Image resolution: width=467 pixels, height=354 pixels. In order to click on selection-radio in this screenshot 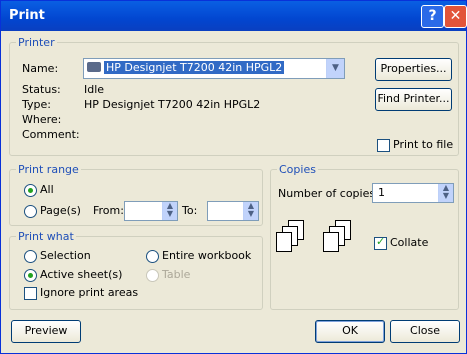, I will do `click(30, 256)`.